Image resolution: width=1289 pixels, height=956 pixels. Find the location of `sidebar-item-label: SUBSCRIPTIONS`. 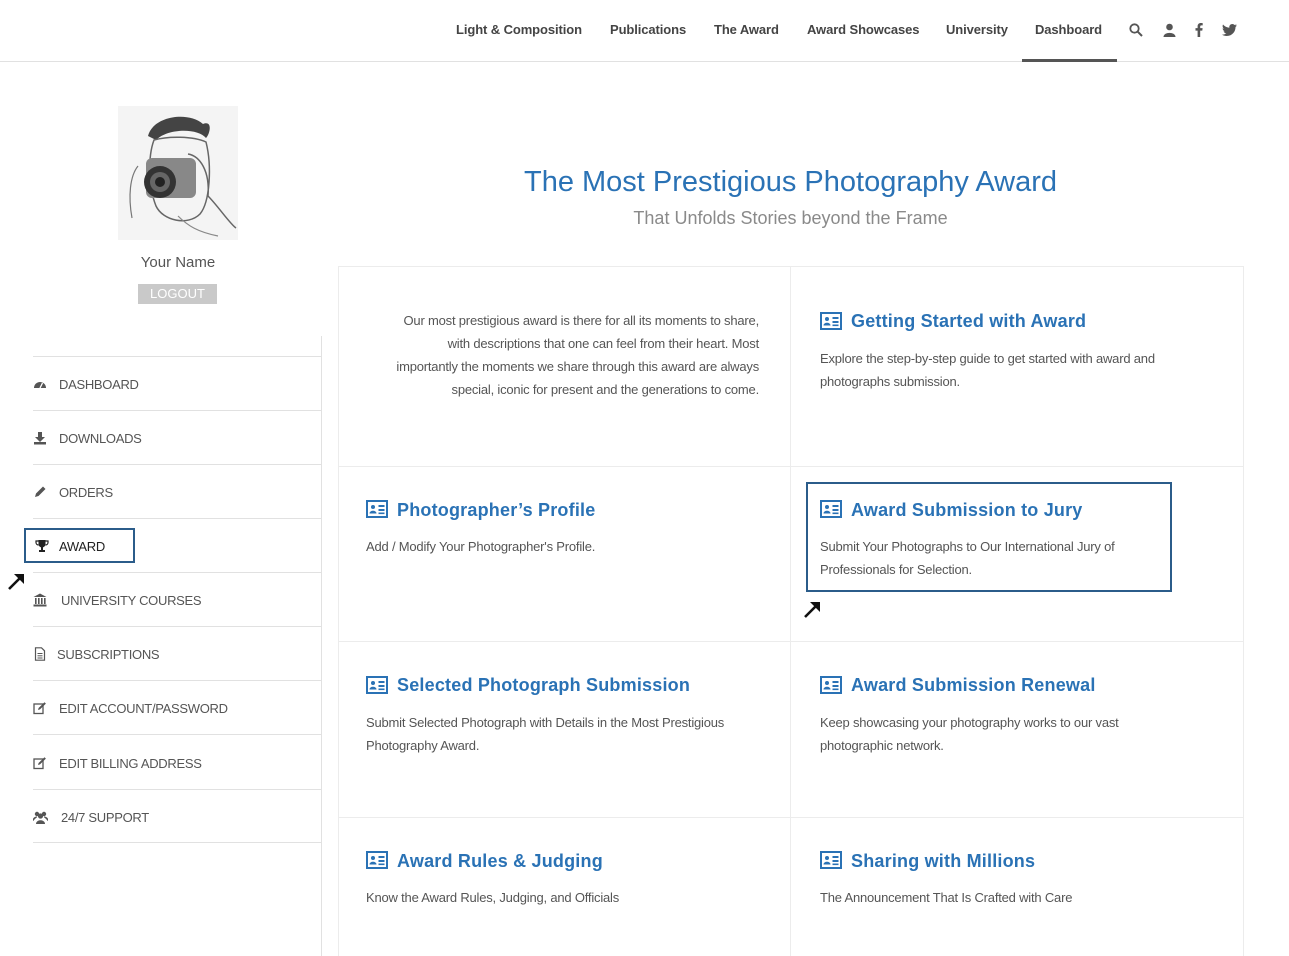

sidebar-item-label: SUBSCRIPTIONS is located at coordinates (108, 654).